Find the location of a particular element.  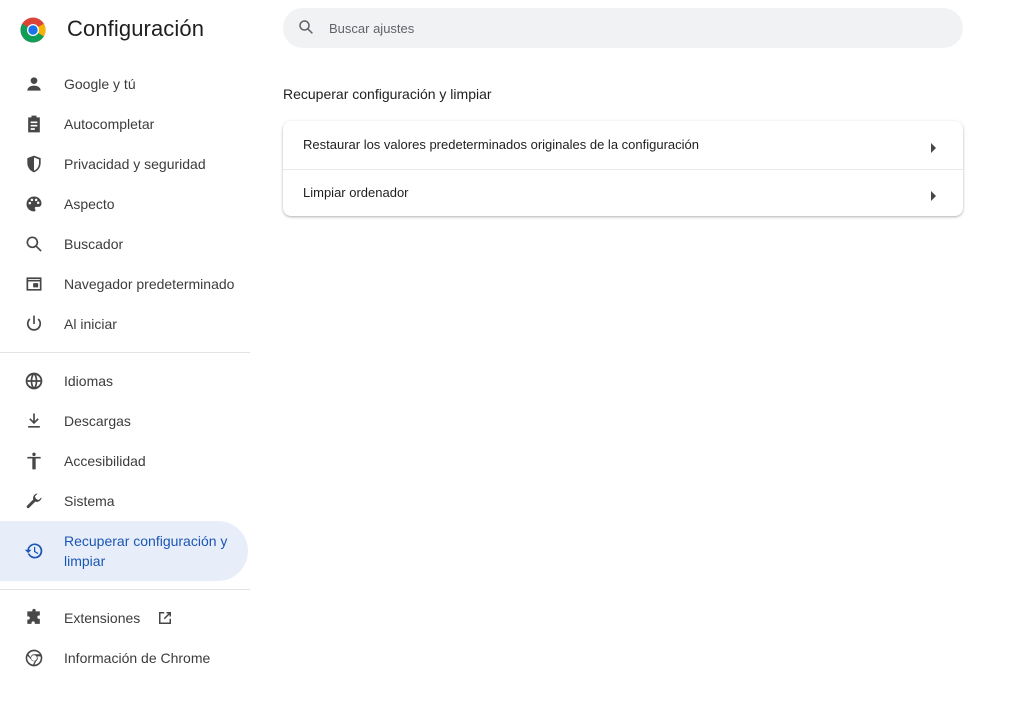

sidebar-item-label: Buscador is located at coordinates (94, 244).